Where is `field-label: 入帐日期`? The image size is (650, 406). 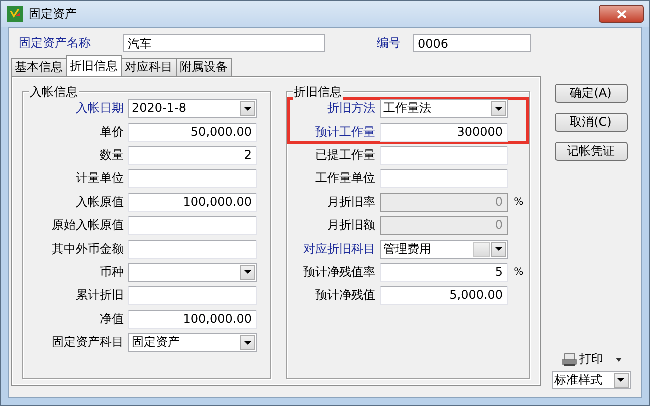
field-label: 入帐日期 is located at coordinates (99, 109).